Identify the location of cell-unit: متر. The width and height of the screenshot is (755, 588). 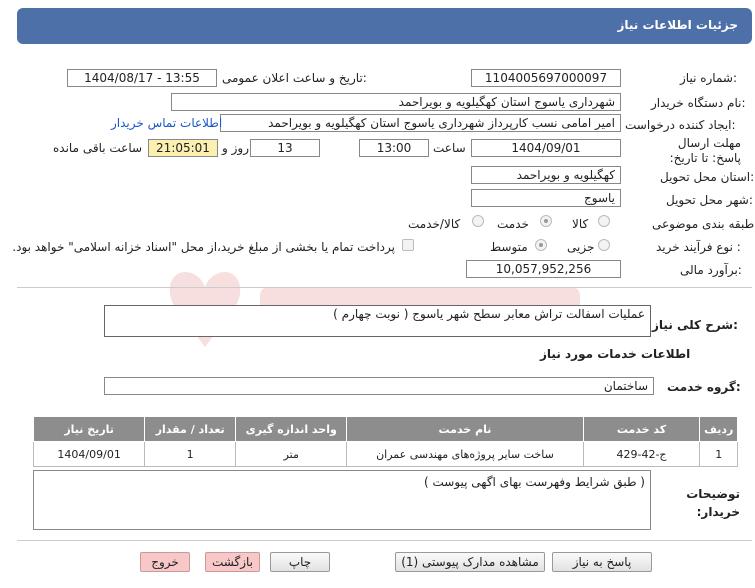
(291, 454).